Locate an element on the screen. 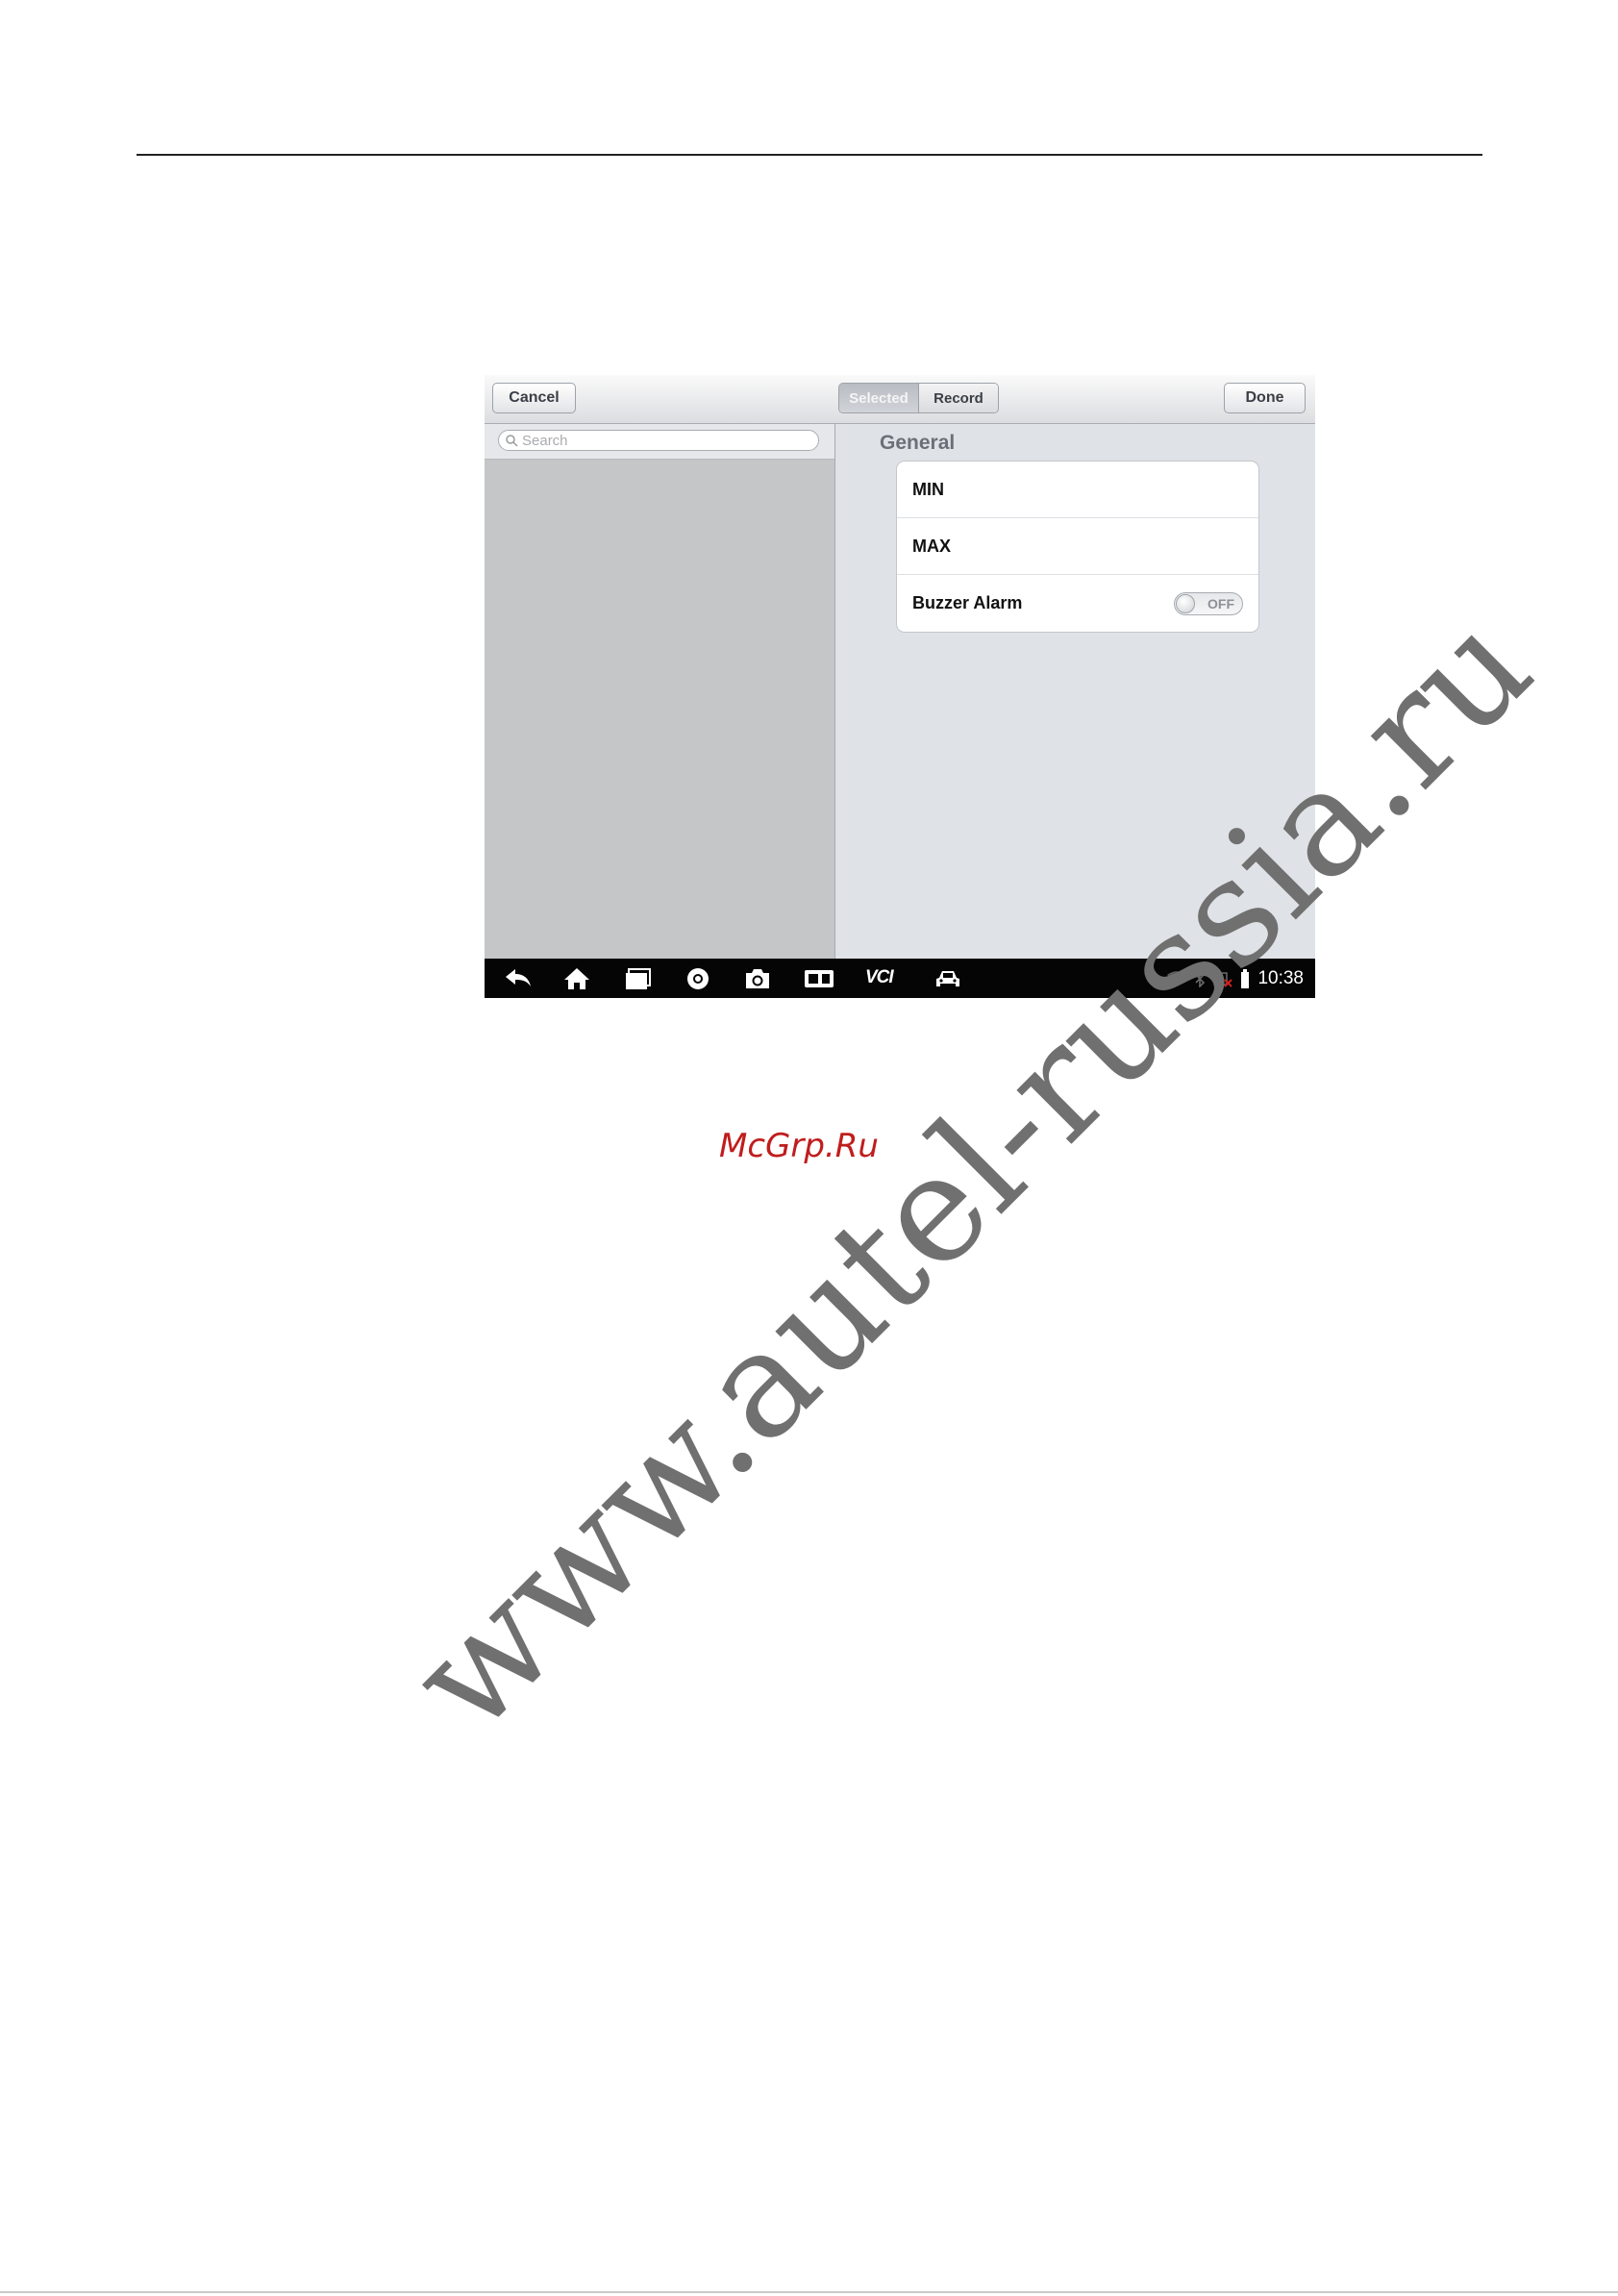 The width and height of the screenshot is (1618, 2296). tab-selected: Selected is located at coordinates (879, 398).